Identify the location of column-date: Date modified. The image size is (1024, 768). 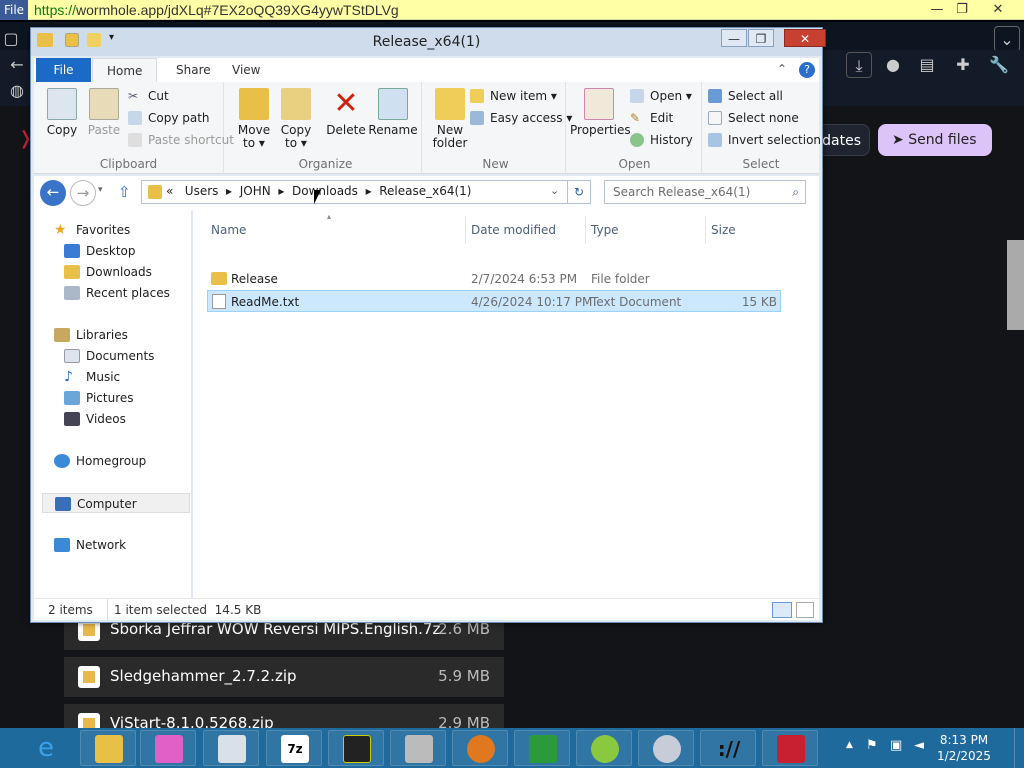
(513, 230).